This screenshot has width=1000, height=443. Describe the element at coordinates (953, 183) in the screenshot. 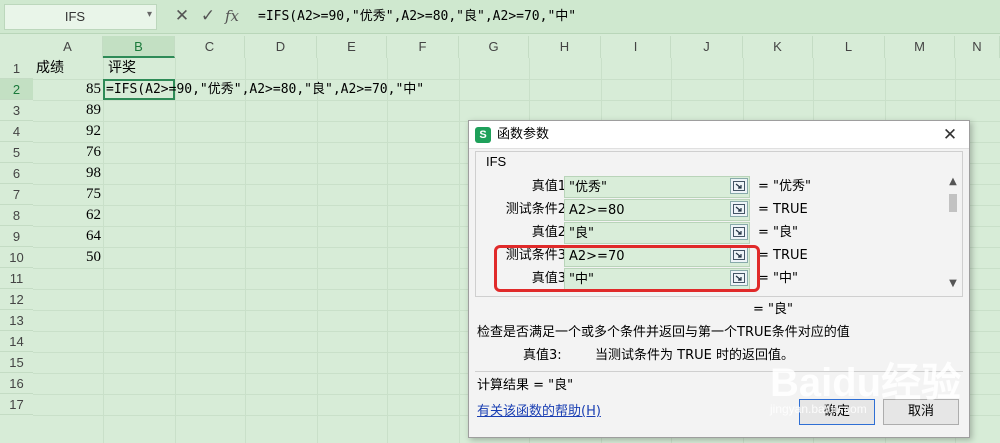

I see `scroll-up-icon: ▲` at that location.